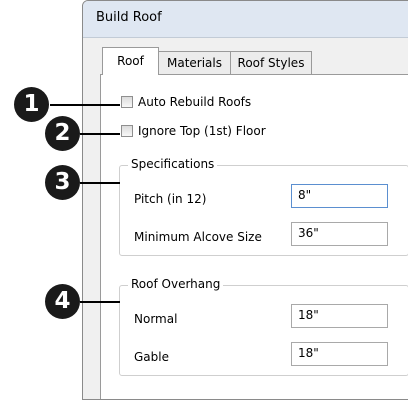 The image size is (408, 400). What do you see at coordinates (198, 237) in the screenshot?
I see `alcove-label: Minimum Alcove Size` at bounding box center [198, 237].